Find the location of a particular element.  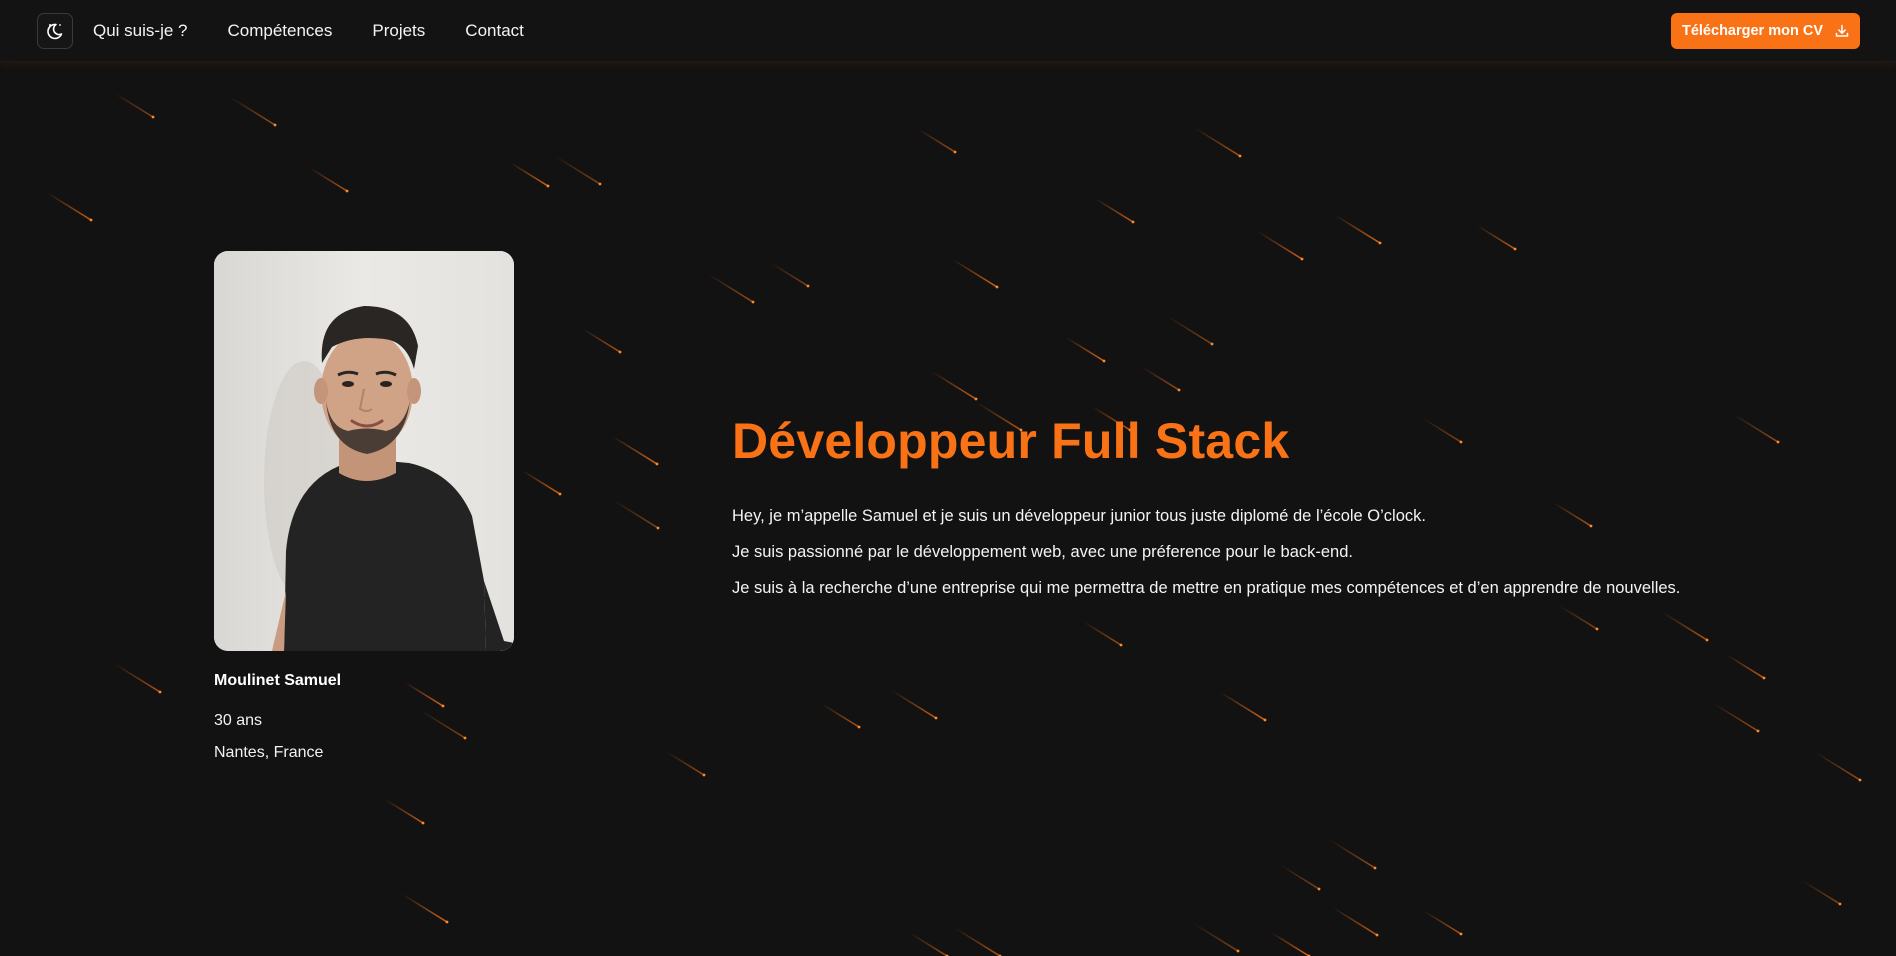

hero-title: Développeur Full Stack is located at coordinates (1011, 441).